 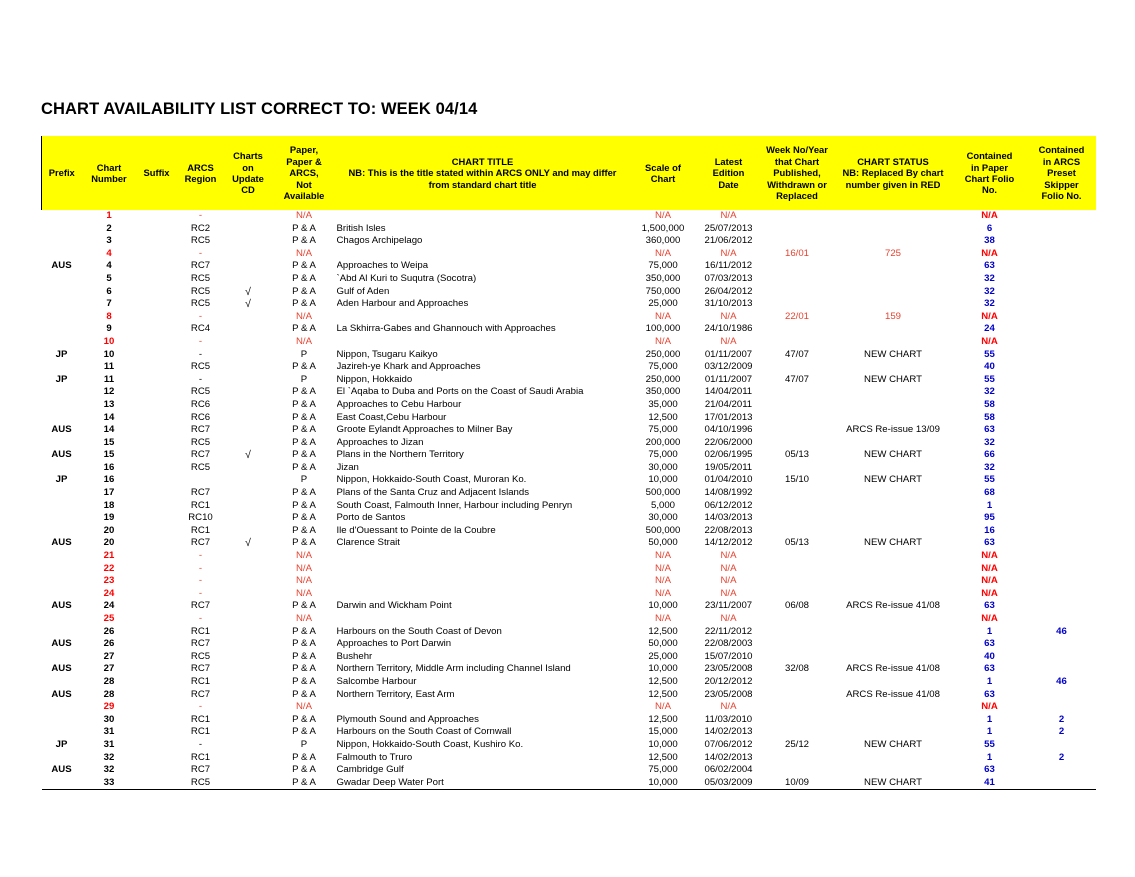 I want to click on cell-arcs-region: RC5, so click(x=200, y=241).